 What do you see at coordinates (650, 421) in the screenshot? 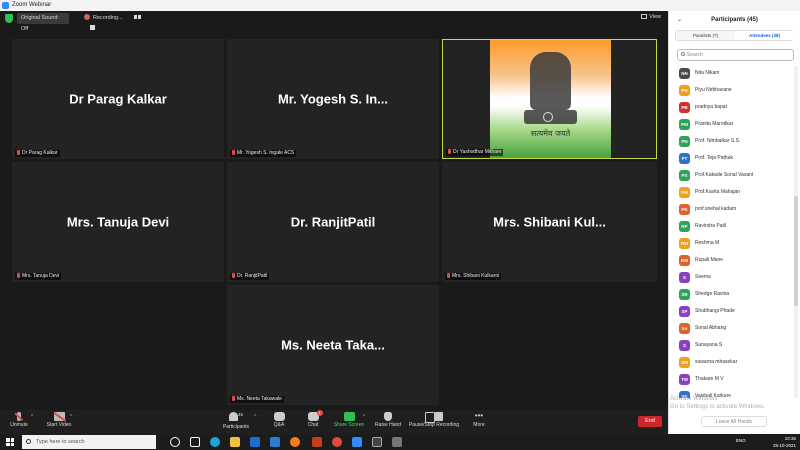
I see `end-button: End` at bounding box center [650, 421].